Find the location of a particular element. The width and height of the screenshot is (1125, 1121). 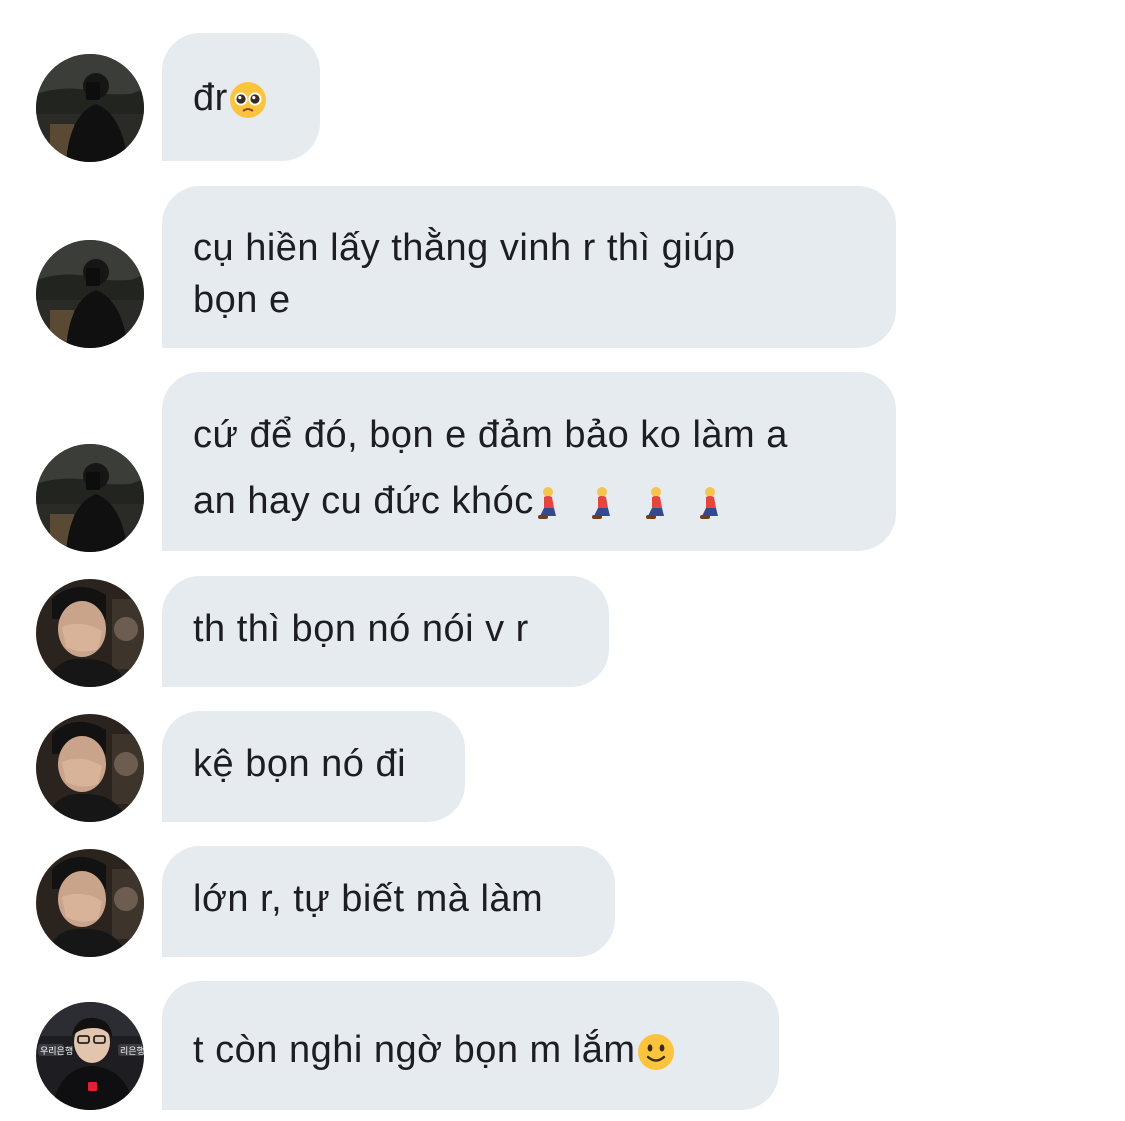

sender-avatar: 우리은행 리은행 is located at coordinates (90, 1056).